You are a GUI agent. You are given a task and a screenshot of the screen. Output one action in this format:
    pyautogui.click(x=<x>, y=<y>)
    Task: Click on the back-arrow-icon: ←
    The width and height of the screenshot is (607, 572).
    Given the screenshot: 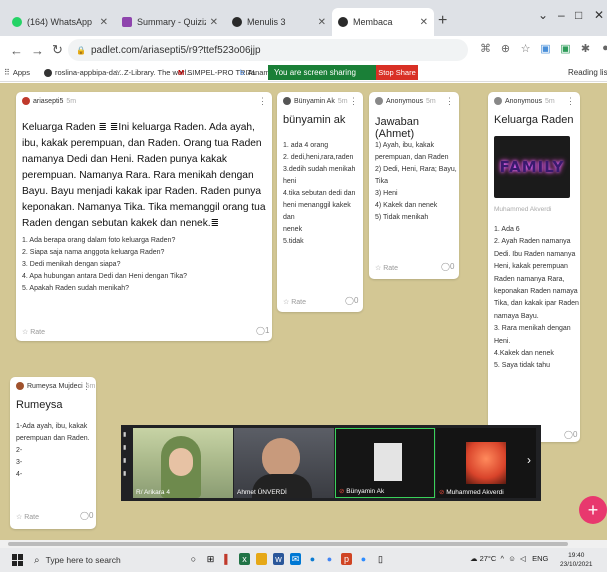 What is the action you would take?
    pyautogui.click(x=16, y=50)
    